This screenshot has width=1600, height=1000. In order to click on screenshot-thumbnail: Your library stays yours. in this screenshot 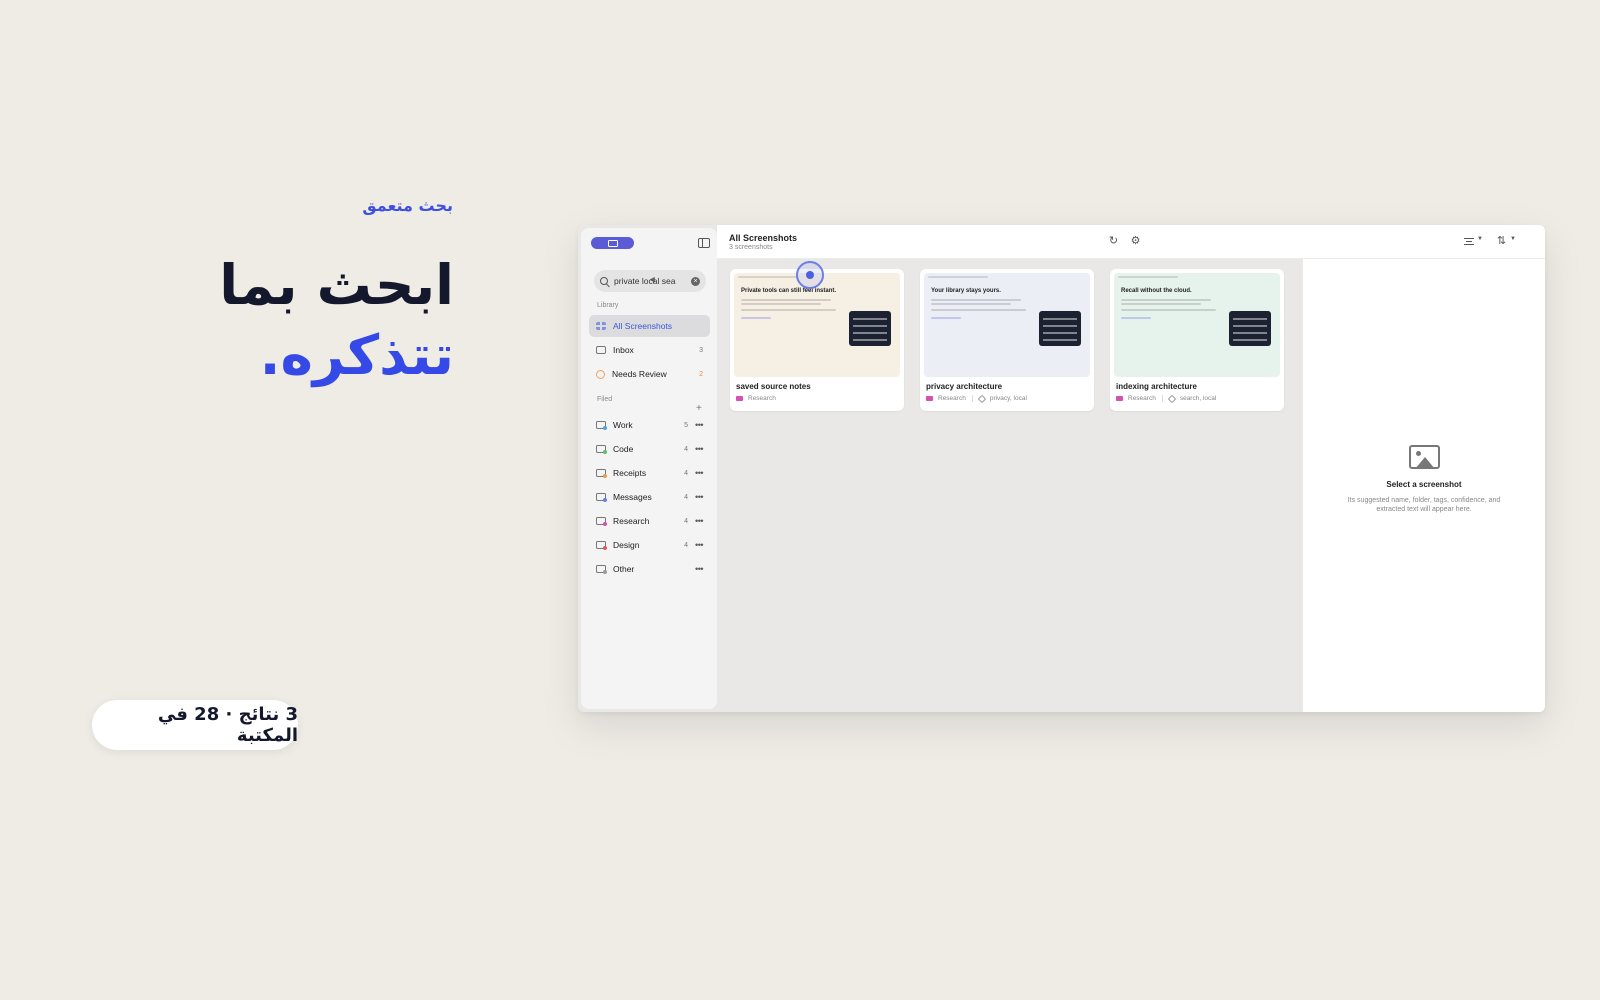, I will do `click(1007, 325)`.